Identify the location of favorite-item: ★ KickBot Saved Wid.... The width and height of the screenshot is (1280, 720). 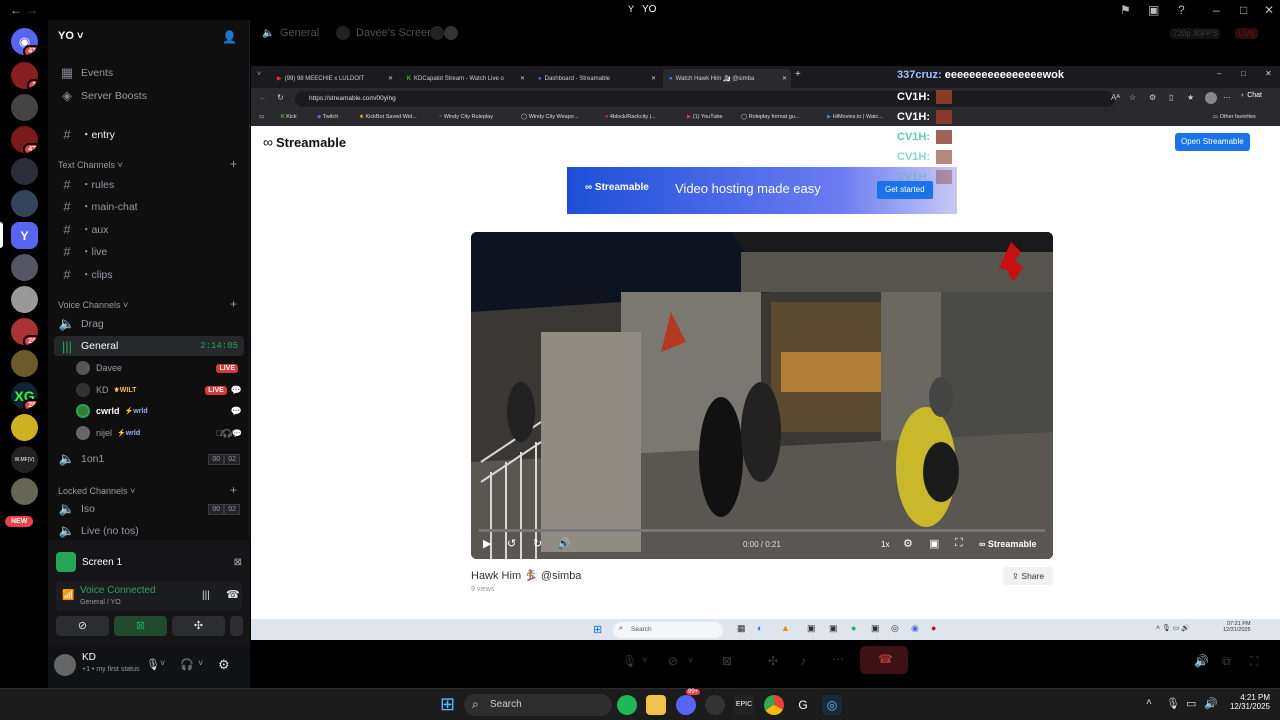
(388, 117).